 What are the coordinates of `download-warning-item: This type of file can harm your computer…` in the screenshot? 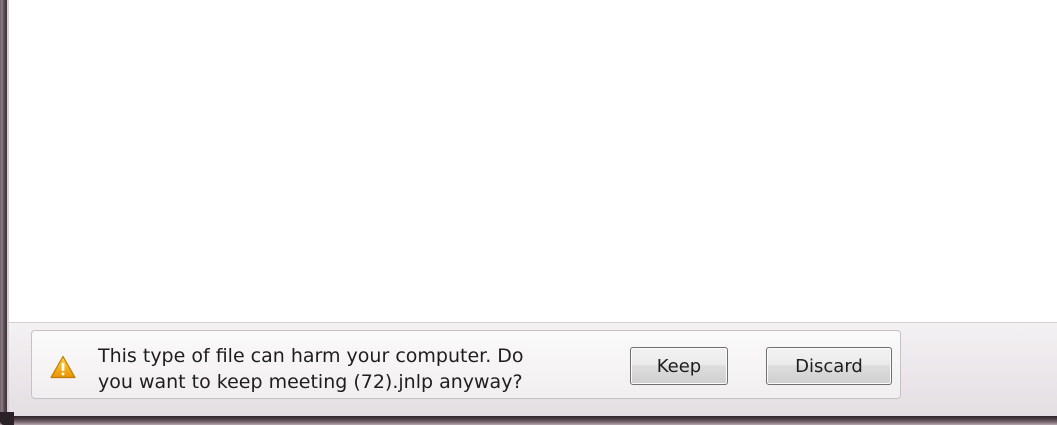 It's located at (466, 364).